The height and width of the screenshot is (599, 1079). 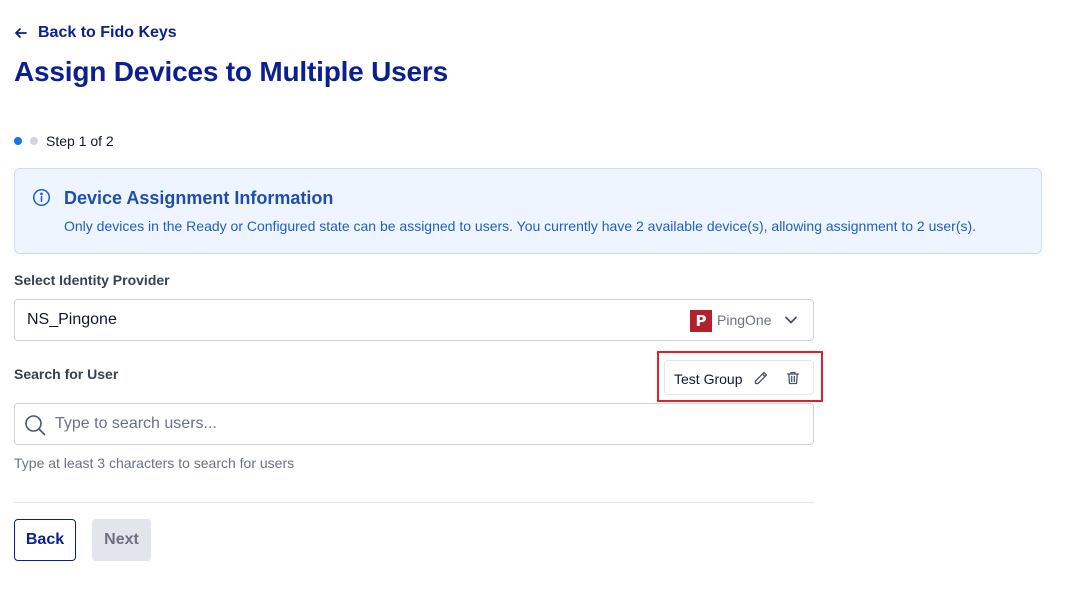 I want to click on step-indicator: Step 1 of 2, so click(x=64, y=141).